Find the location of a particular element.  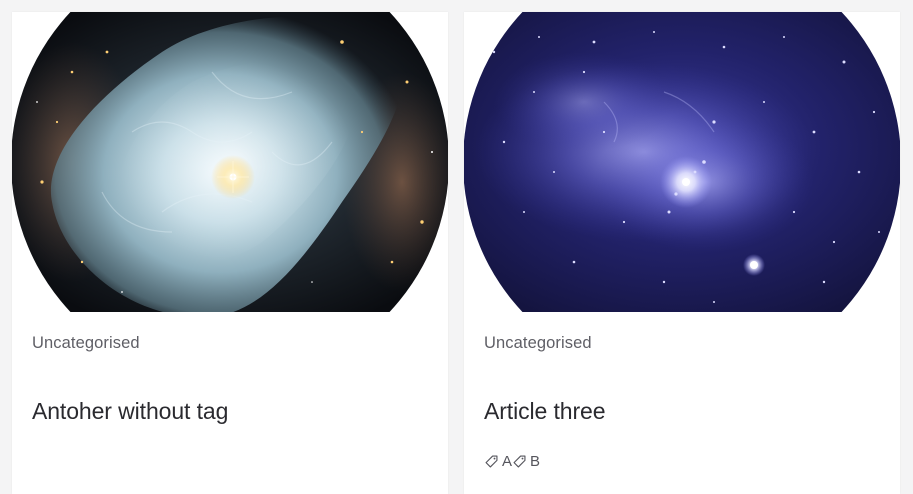

tag-label: A is located at coordinates (507, 461).